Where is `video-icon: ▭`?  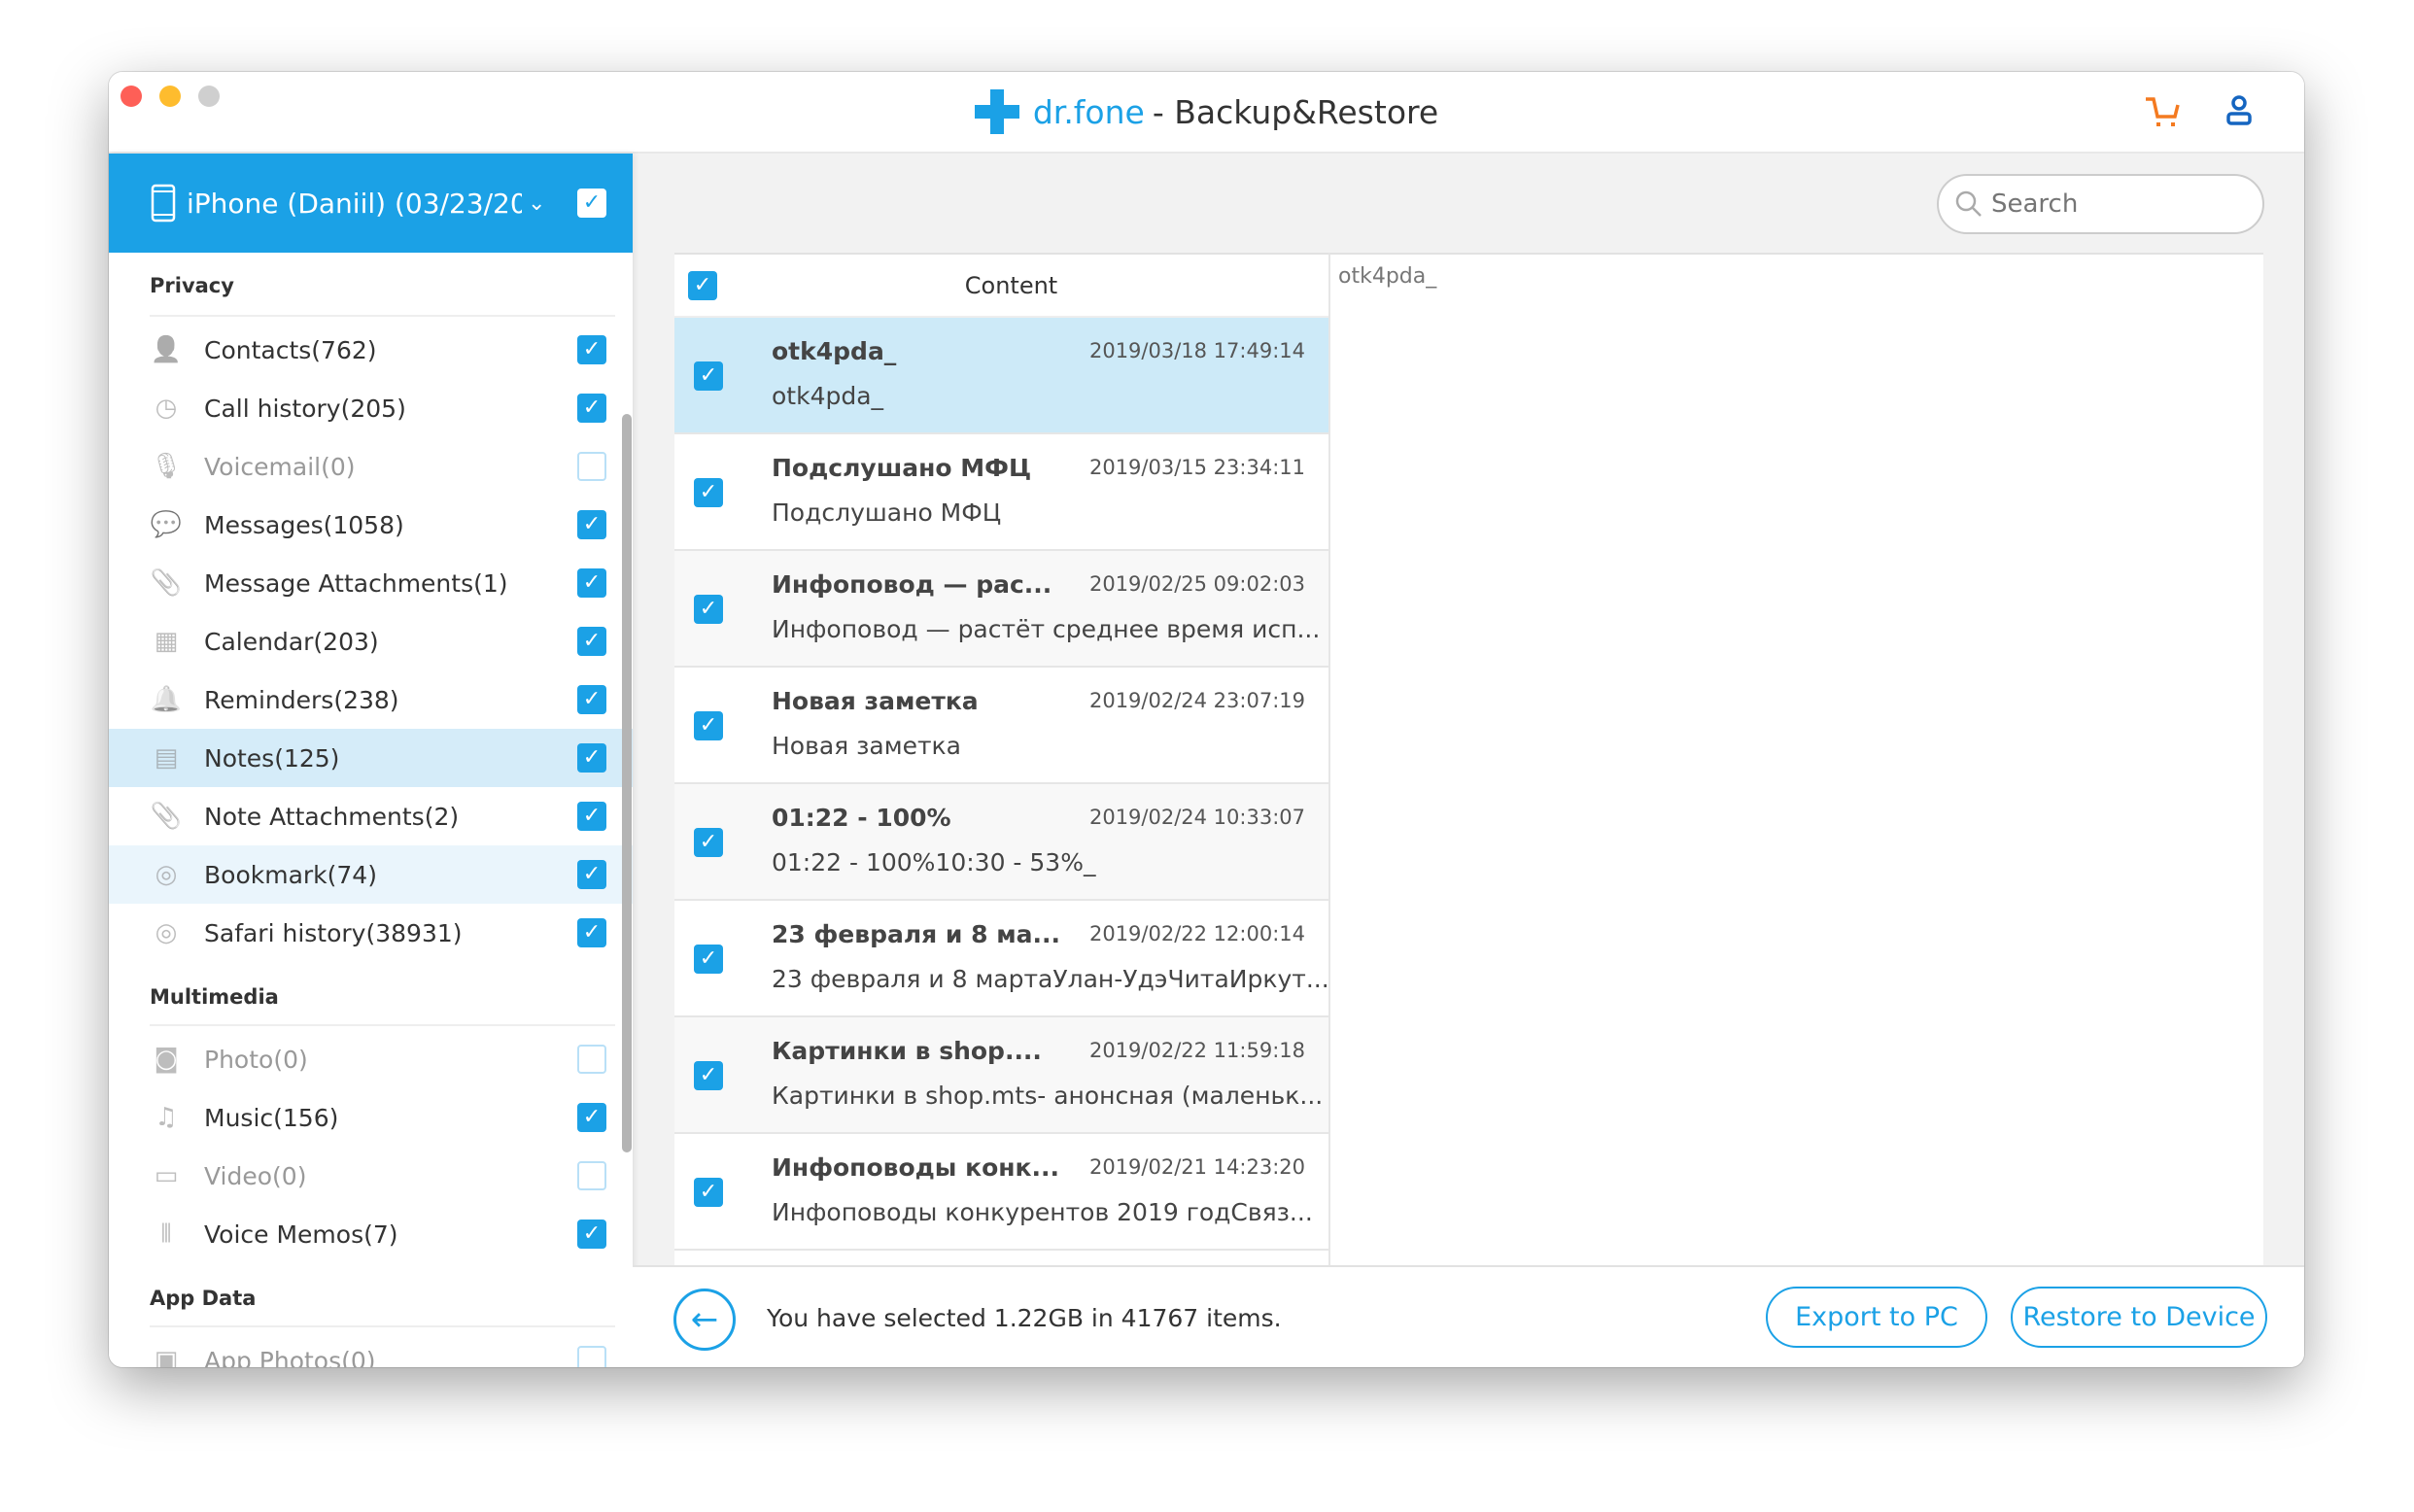
video-icon: ▭ is located at coordinates (167, 1175).